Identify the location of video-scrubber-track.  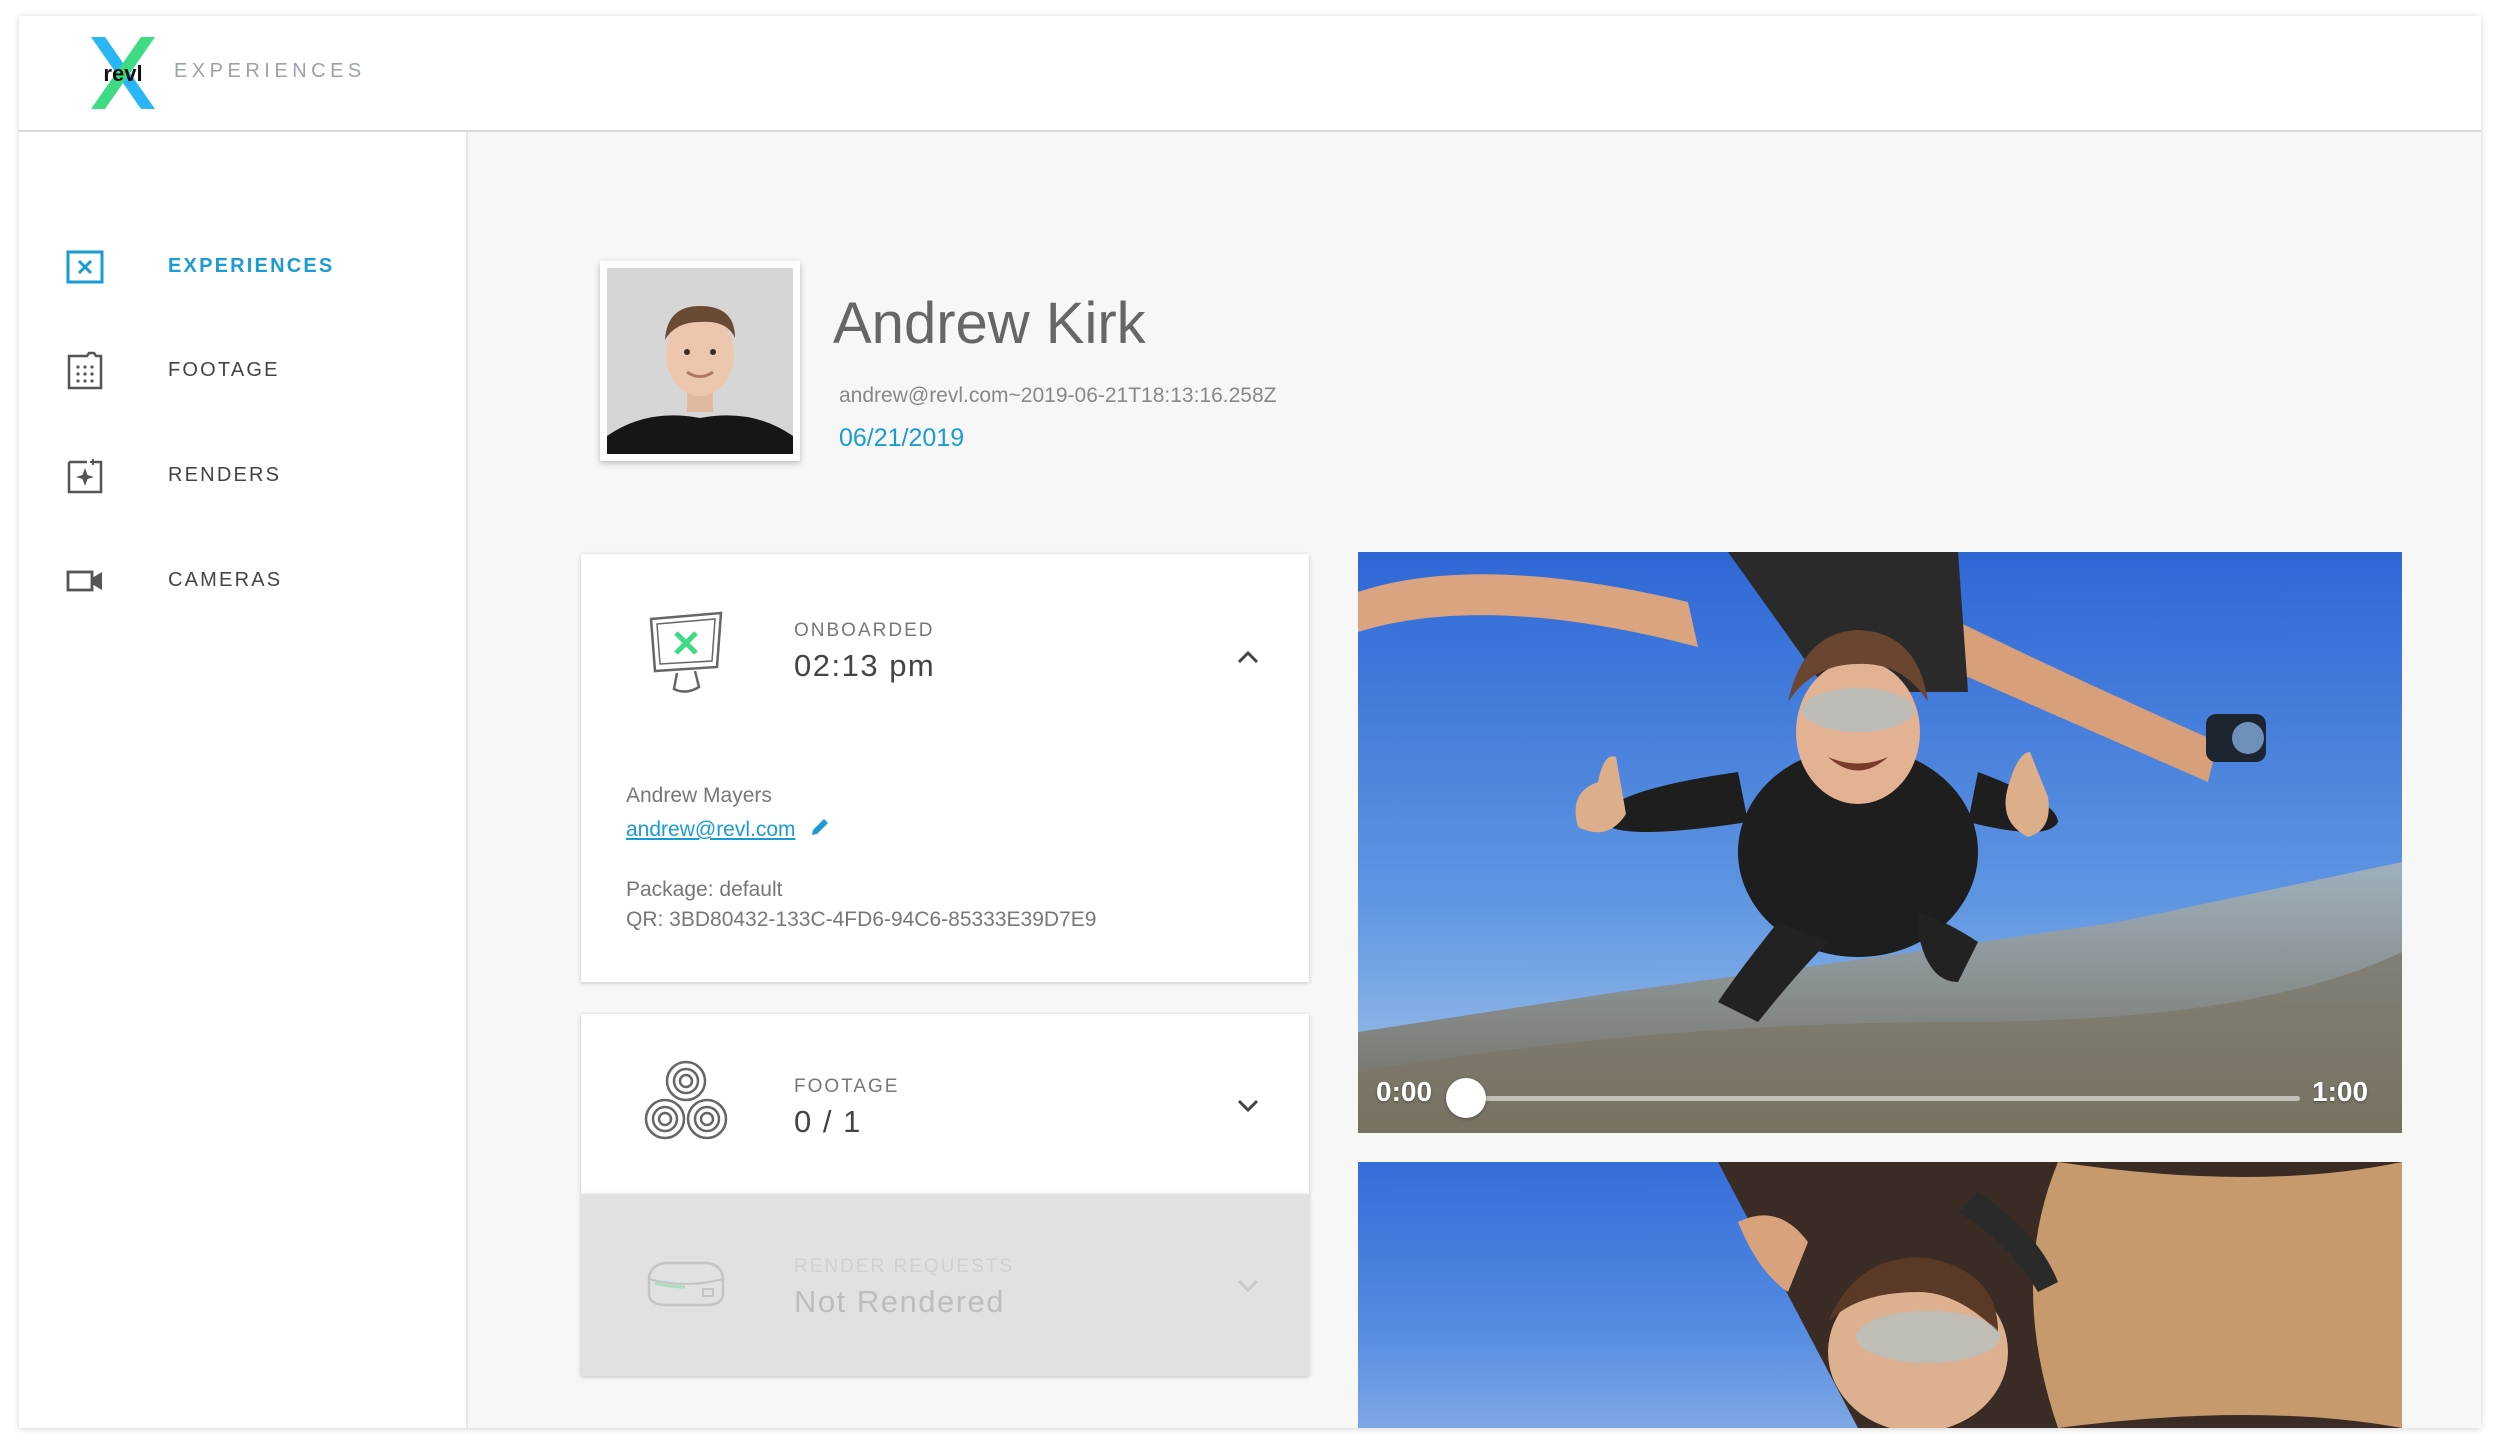
(1888, 1098).